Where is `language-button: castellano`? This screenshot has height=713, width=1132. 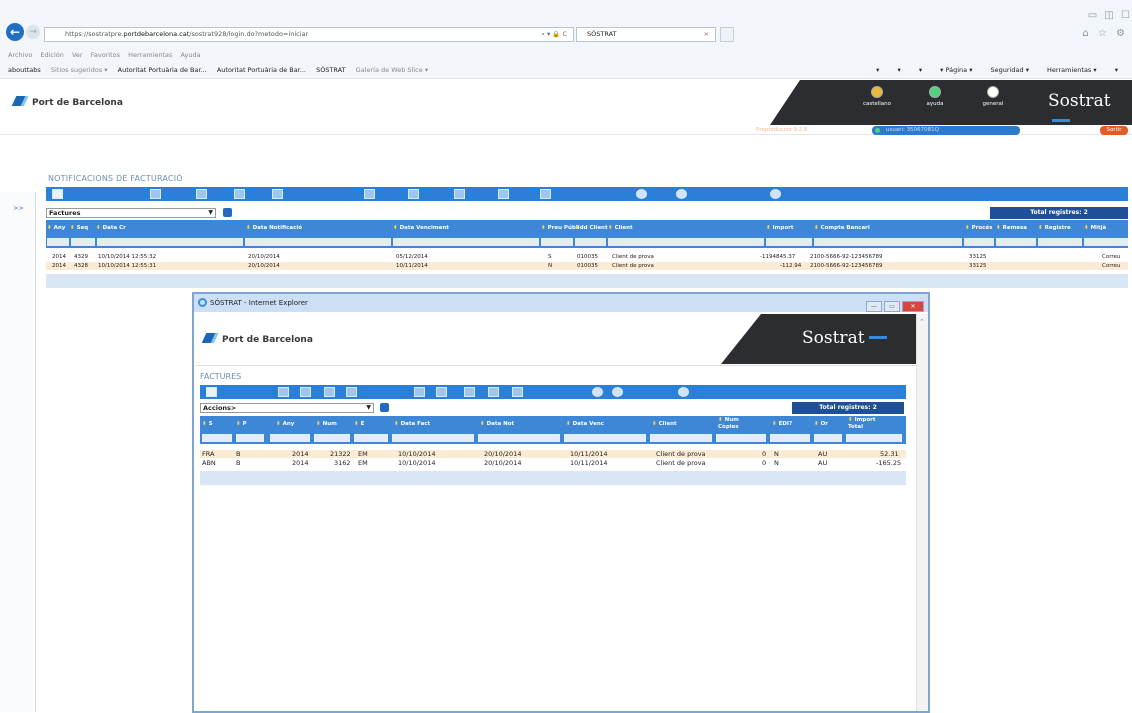
language-button: castellano is located at coordinates (877, 96).